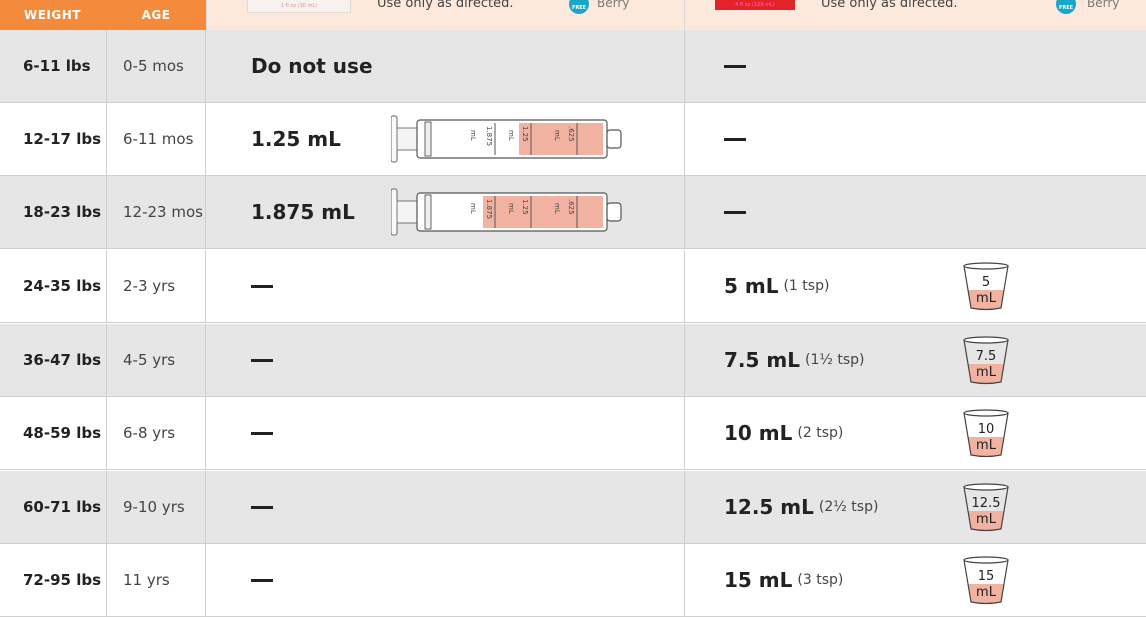 The width and height of the screenshot is (1146, 617). What do you see at coordinates (156, 433) in the screenshot?
I see `age-cell: 6-8 yrs` at bounding box center [156, 433].